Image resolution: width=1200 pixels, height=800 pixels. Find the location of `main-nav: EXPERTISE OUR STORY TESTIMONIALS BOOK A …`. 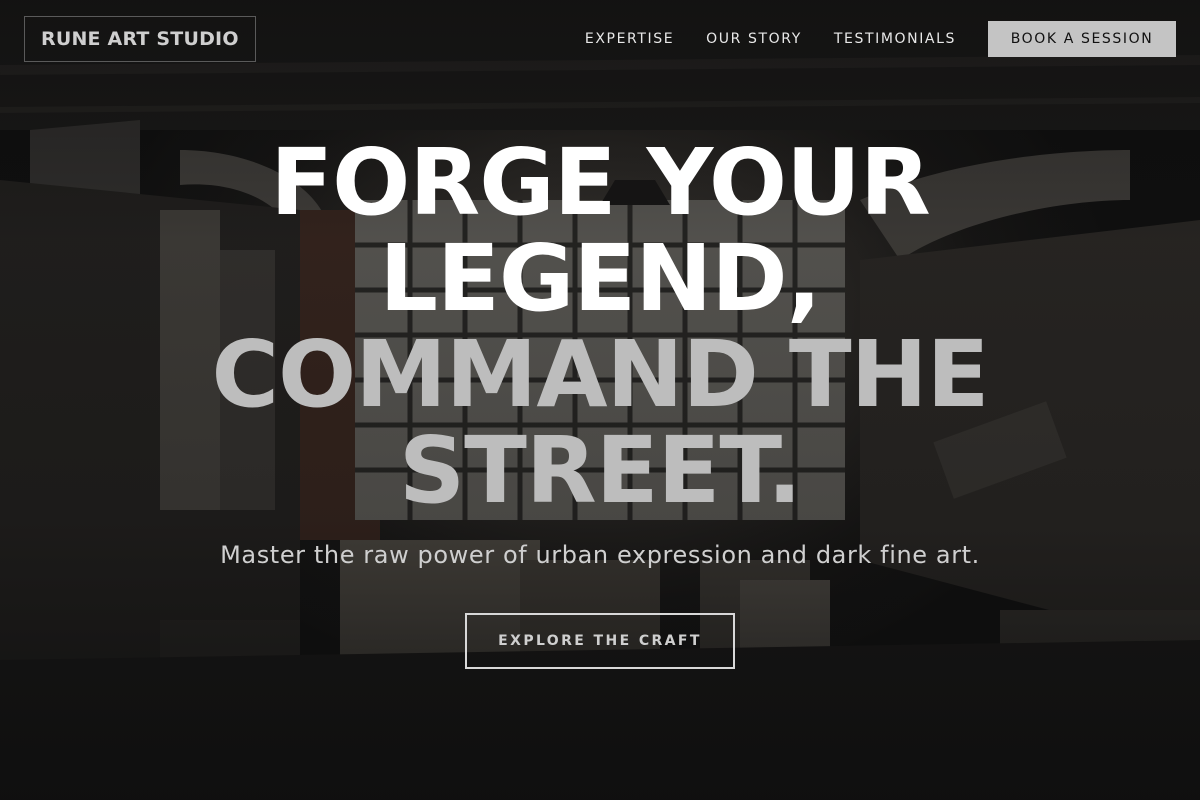

main-nav: EXPERTISE OUR STORY TESTIMONIALS BOOK A … is located at coordinates (880, 39).